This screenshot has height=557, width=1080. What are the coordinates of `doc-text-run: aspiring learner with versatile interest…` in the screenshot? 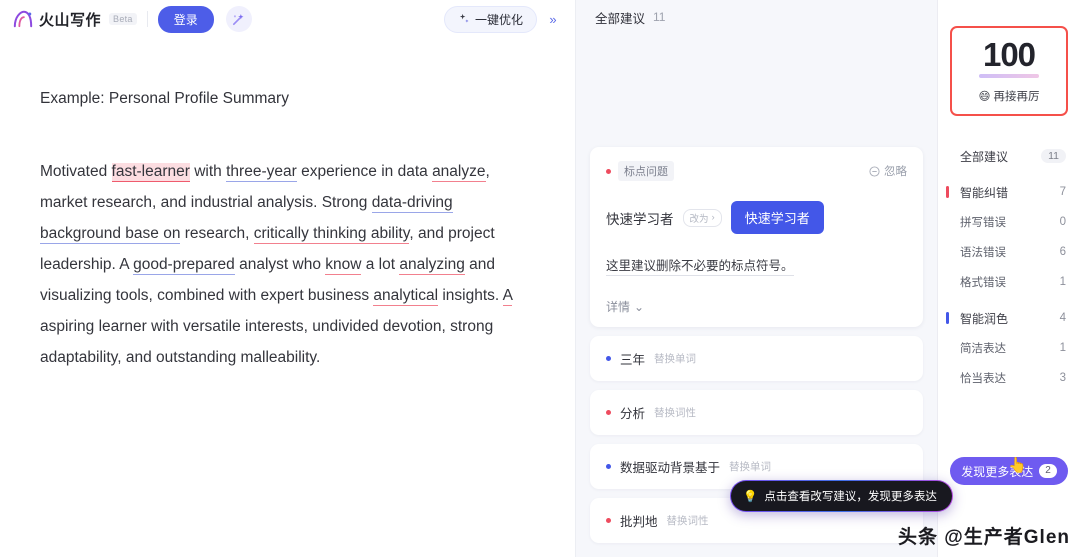 It's located at (267, 342).